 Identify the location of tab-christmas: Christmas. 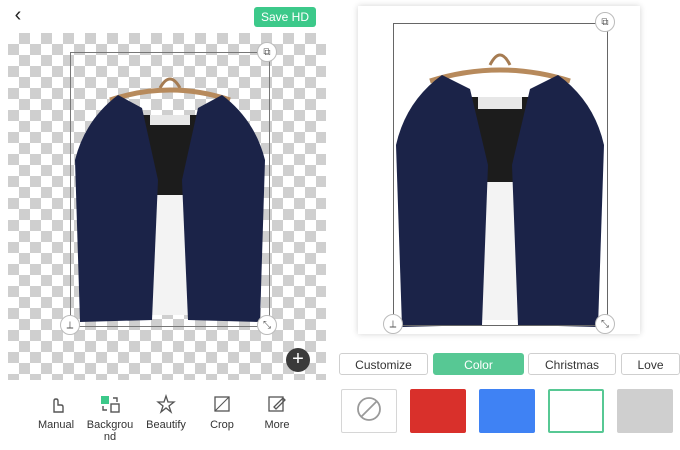
(572, 364).